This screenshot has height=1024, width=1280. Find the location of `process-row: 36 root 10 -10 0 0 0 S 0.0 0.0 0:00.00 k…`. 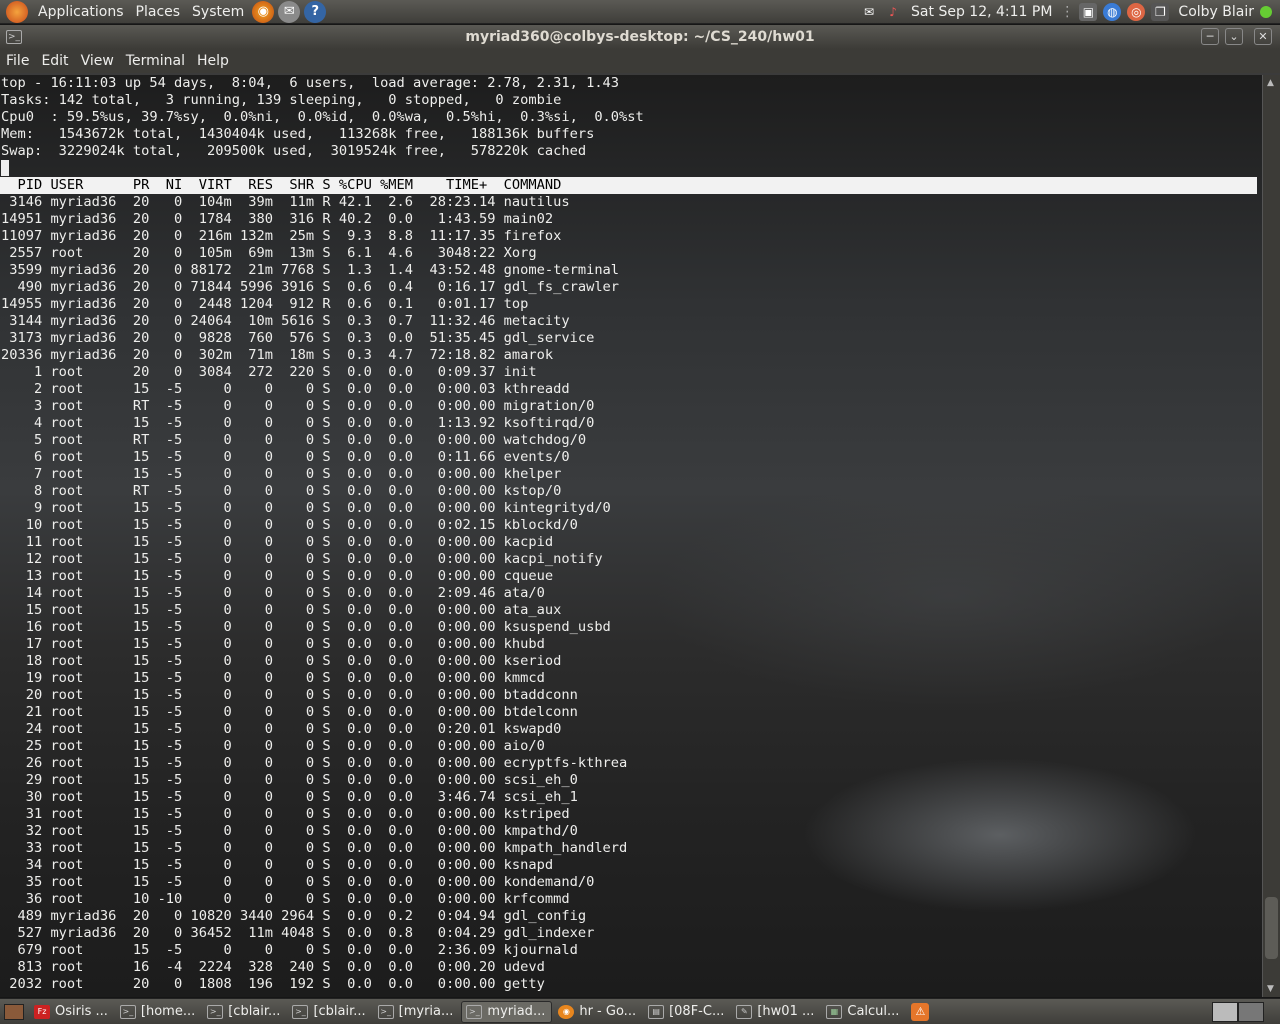

process-row: 36 root 10 -10 0 0 0 S 0.0 0.0 0:00.00 k… is located at coordinates (285, 899).